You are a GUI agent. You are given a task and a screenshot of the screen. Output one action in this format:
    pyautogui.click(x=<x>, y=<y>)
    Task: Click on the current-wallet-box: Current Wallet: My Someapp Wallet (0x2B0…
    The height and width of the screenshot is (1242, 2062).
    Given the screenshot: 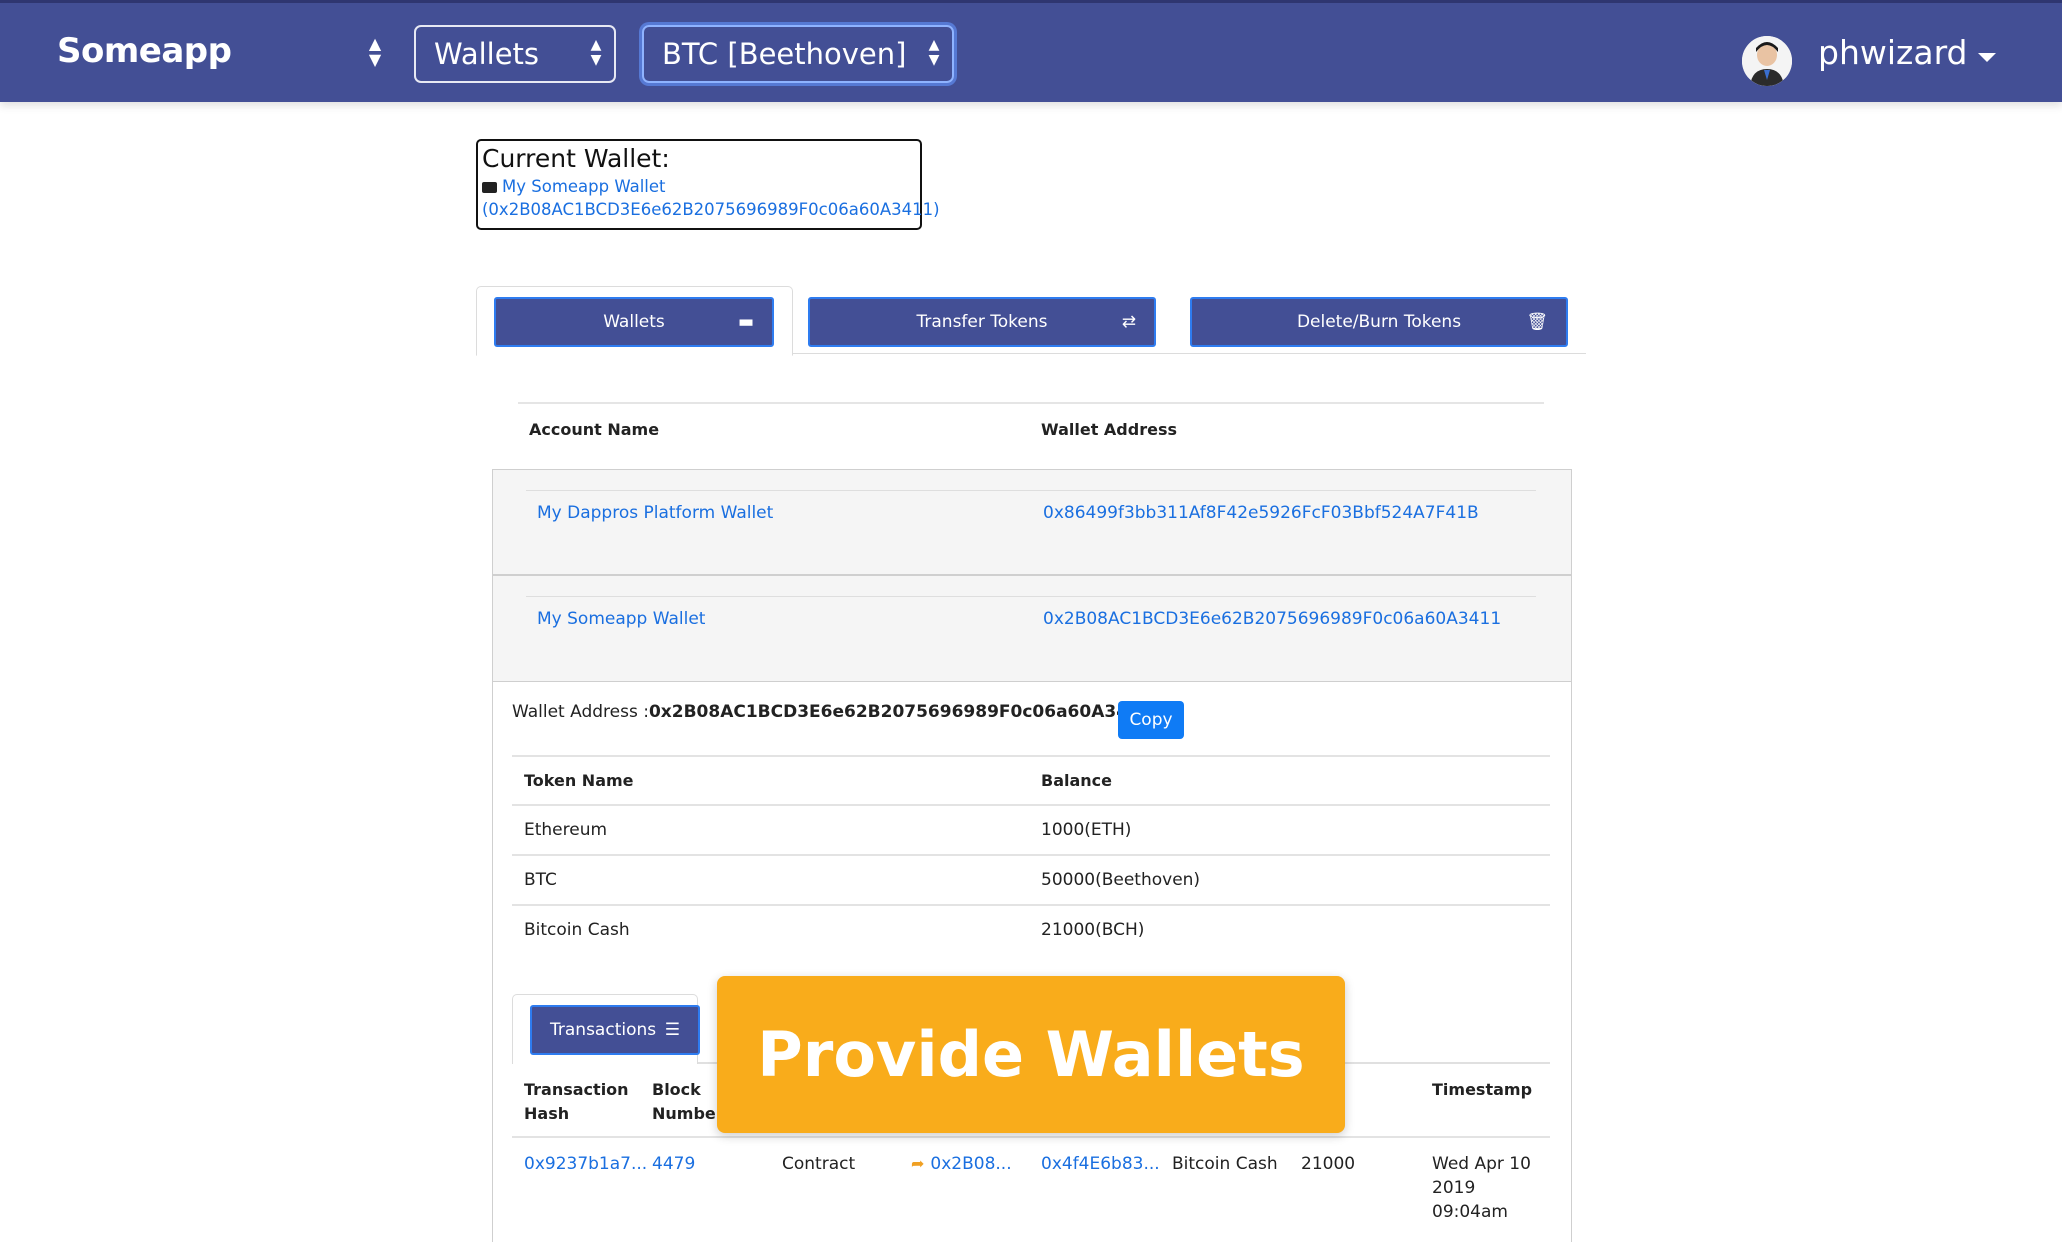 What is the action you would take?
    pyautogui.click(x=708, y=184)
    